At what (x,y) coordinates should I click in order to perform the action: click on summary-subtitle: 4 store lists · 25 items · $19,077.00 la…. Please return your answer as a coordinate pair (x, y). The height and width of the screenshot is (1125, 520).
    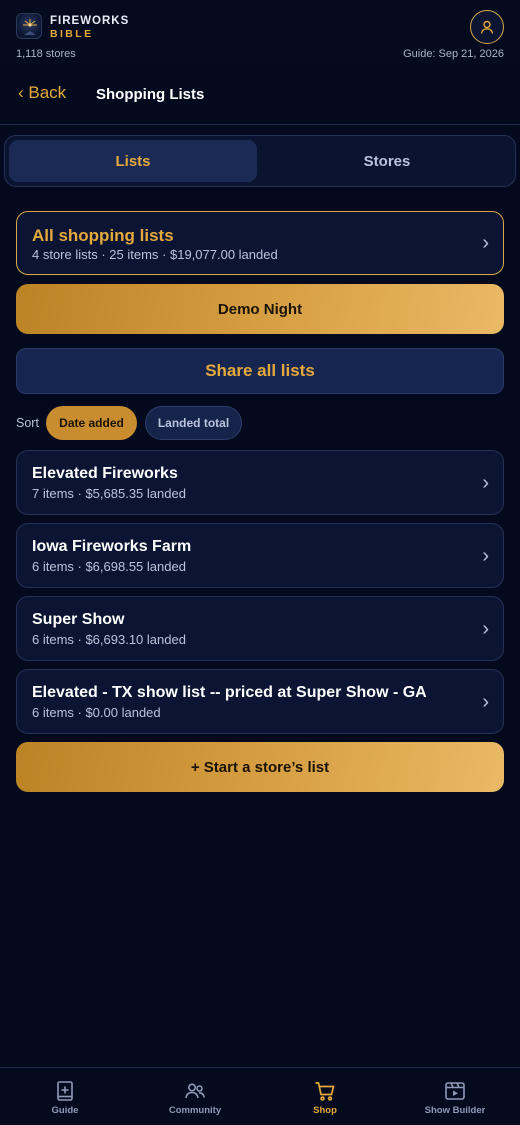
    Looking at the image, I should click on (155, 254).